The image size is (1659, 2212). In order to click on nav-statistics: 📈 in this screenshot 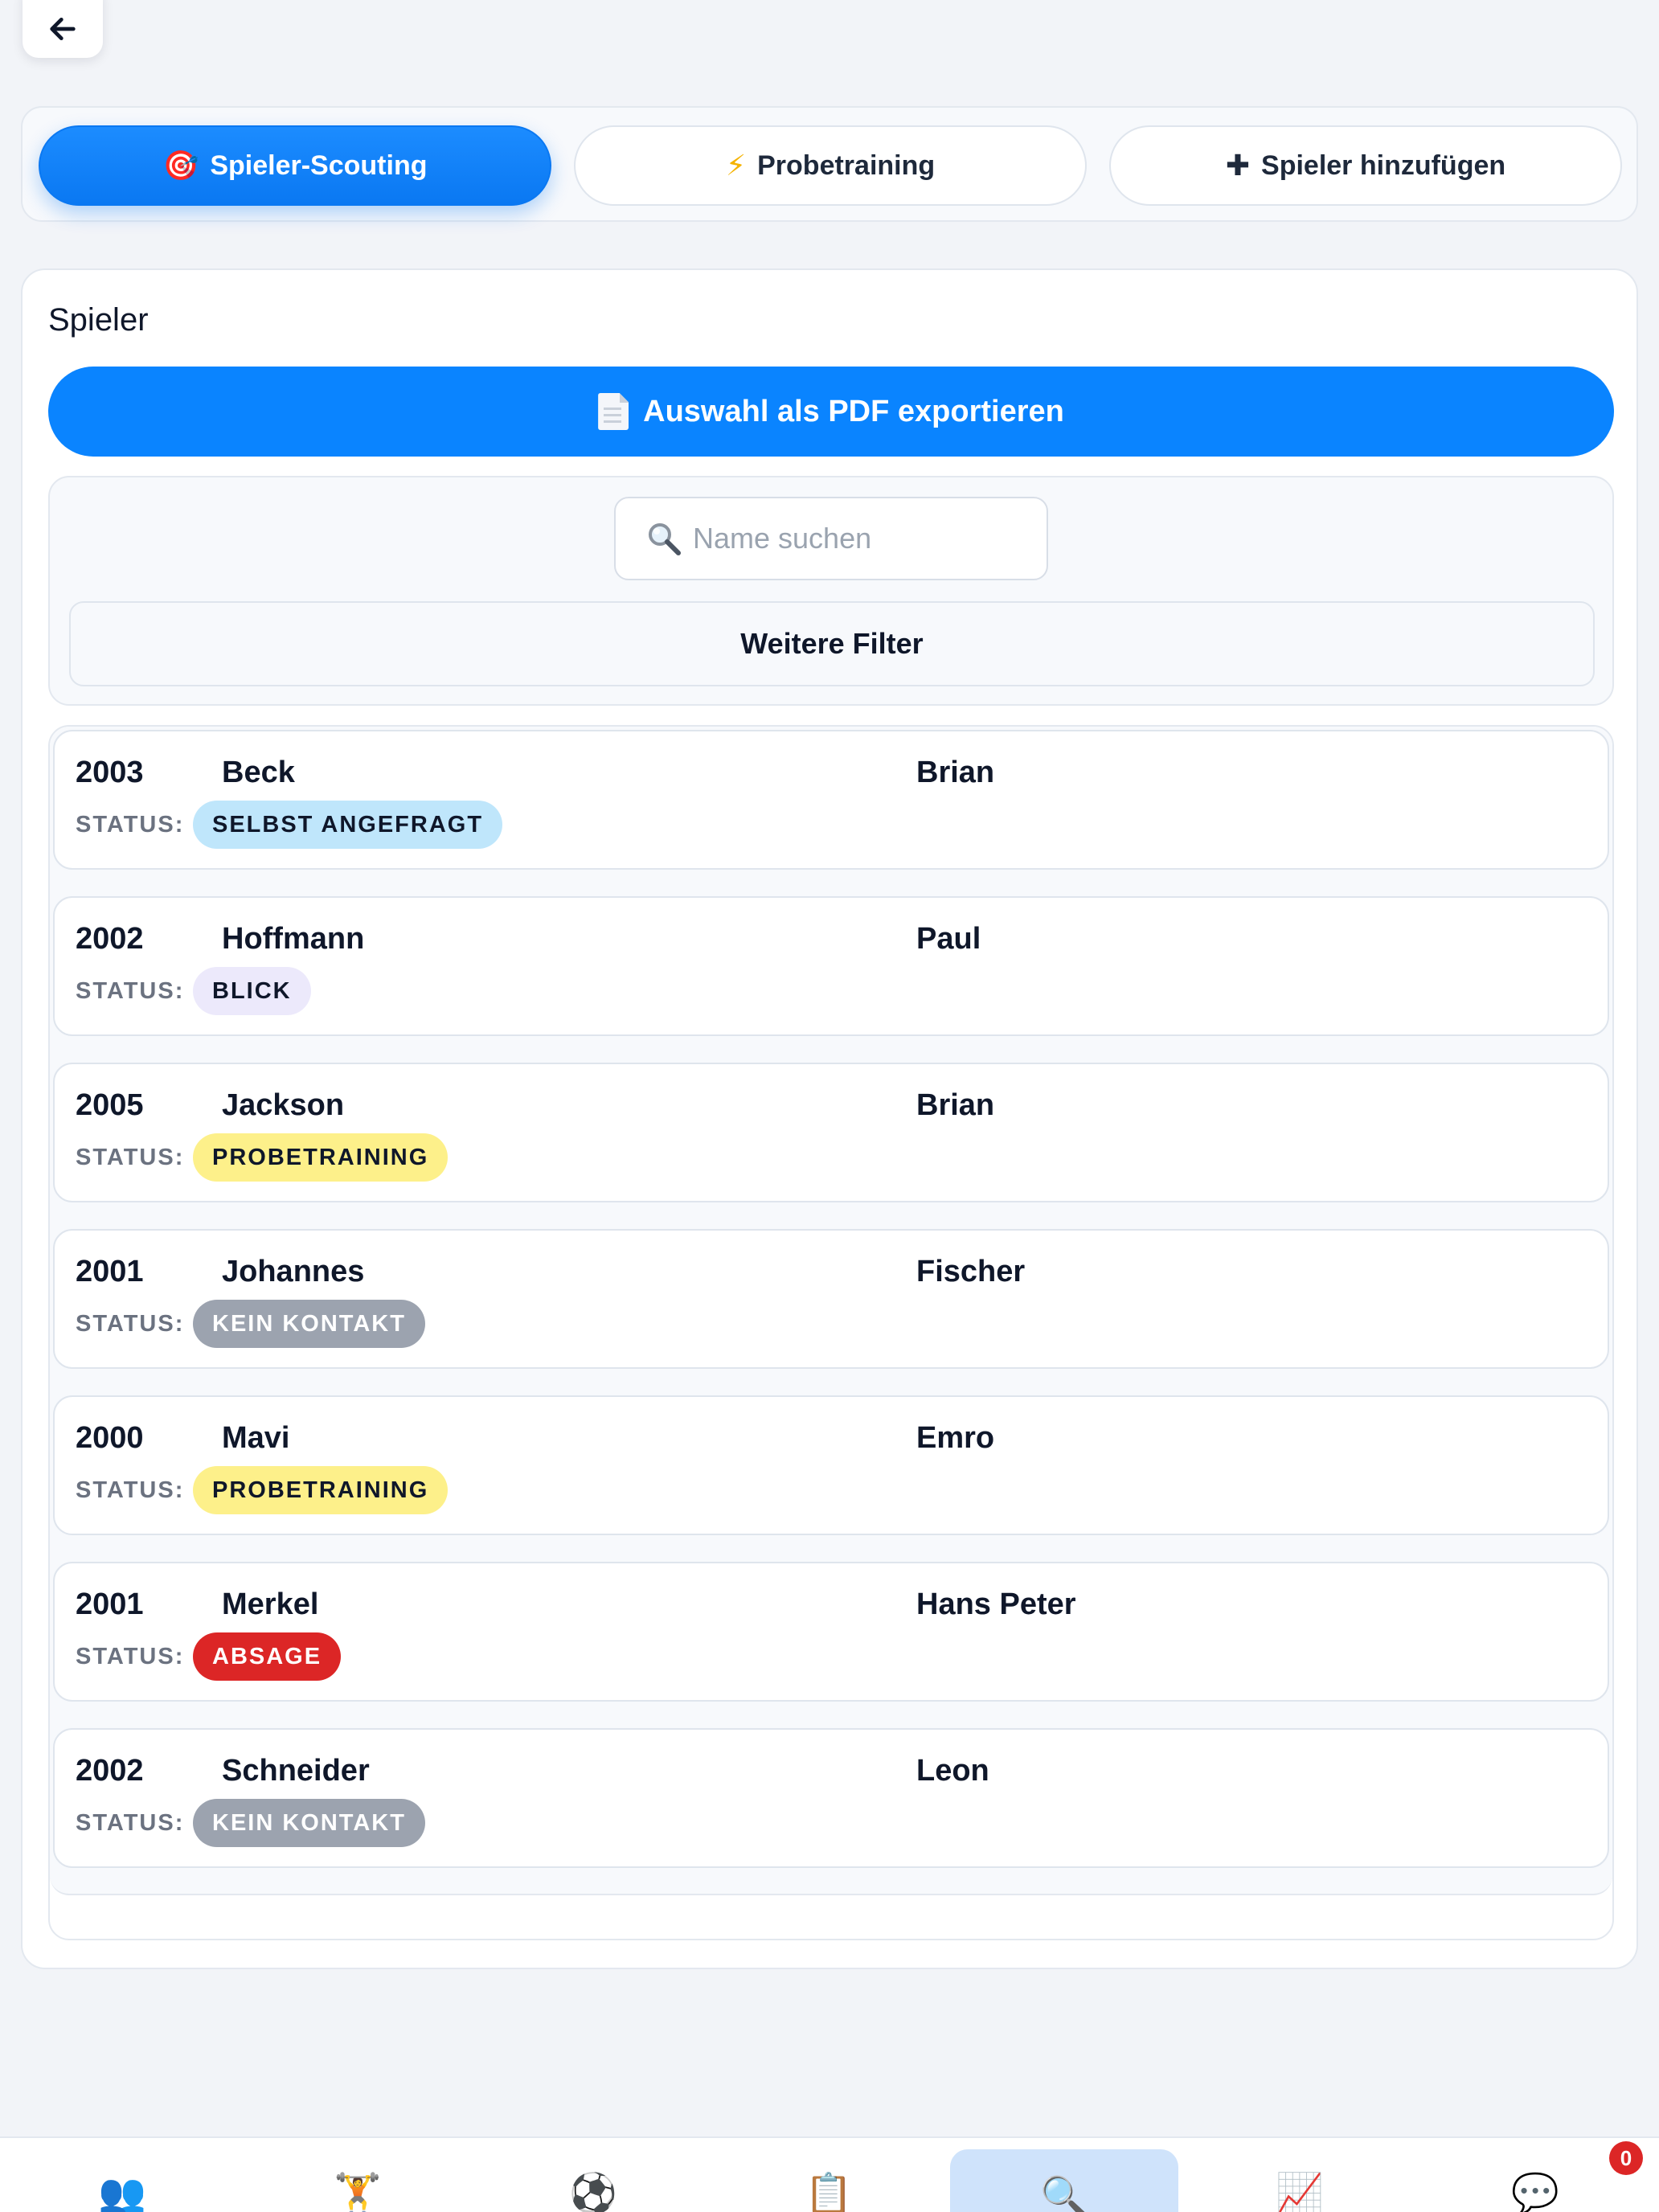, I will do `click(1300, 2179)`.